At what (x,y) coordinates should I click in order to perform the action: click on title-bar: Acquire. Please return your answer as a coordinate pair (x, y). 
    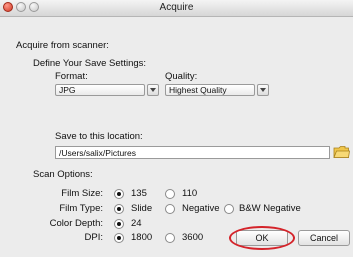
    Looking at the image, I should click on (176, 8).